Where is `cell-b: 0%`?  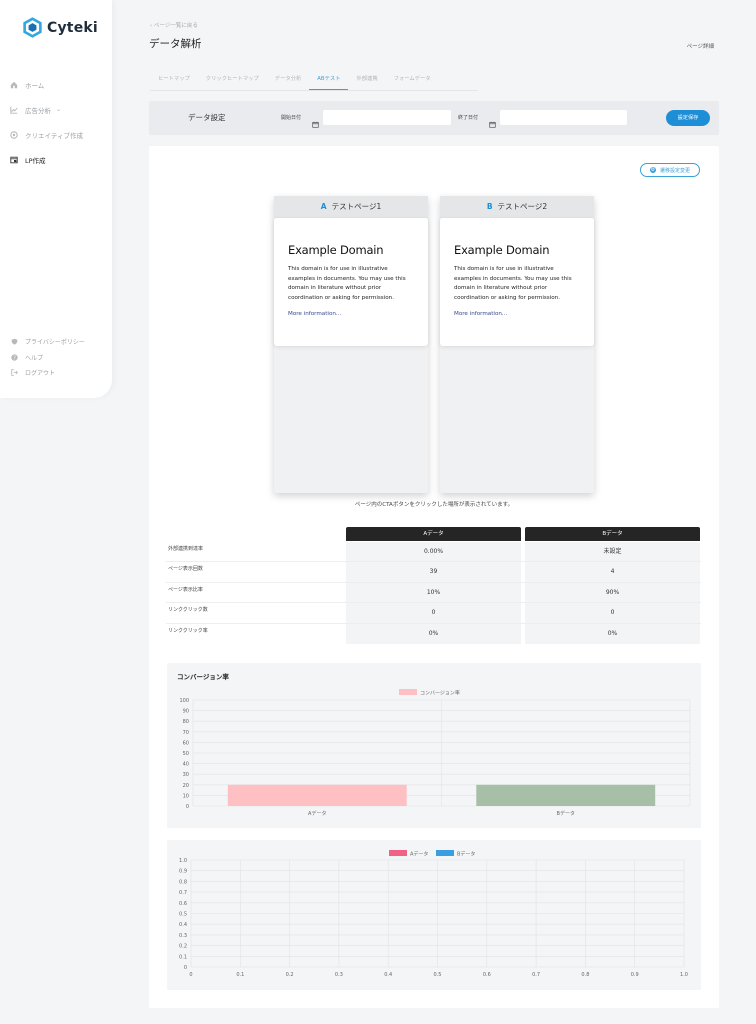
cell-b: 0% is located at coordinates (612, 633).